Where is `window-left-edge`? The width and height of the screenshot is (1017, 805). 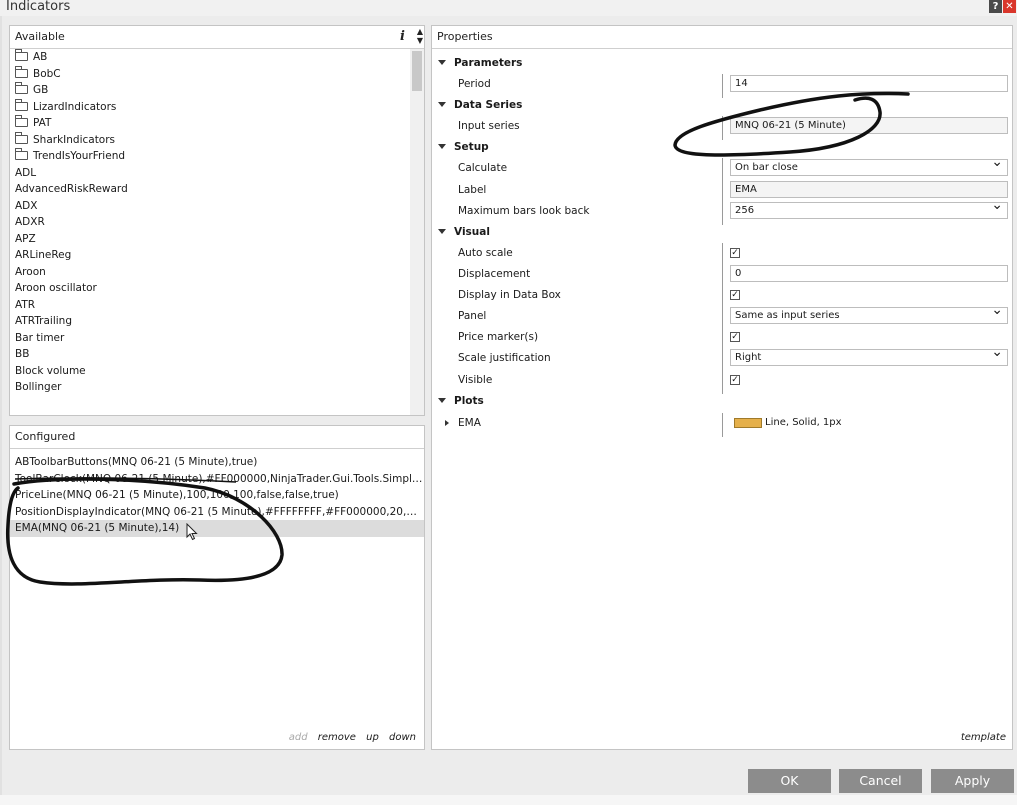 window-left-edge is located at coordinates (1, 405).